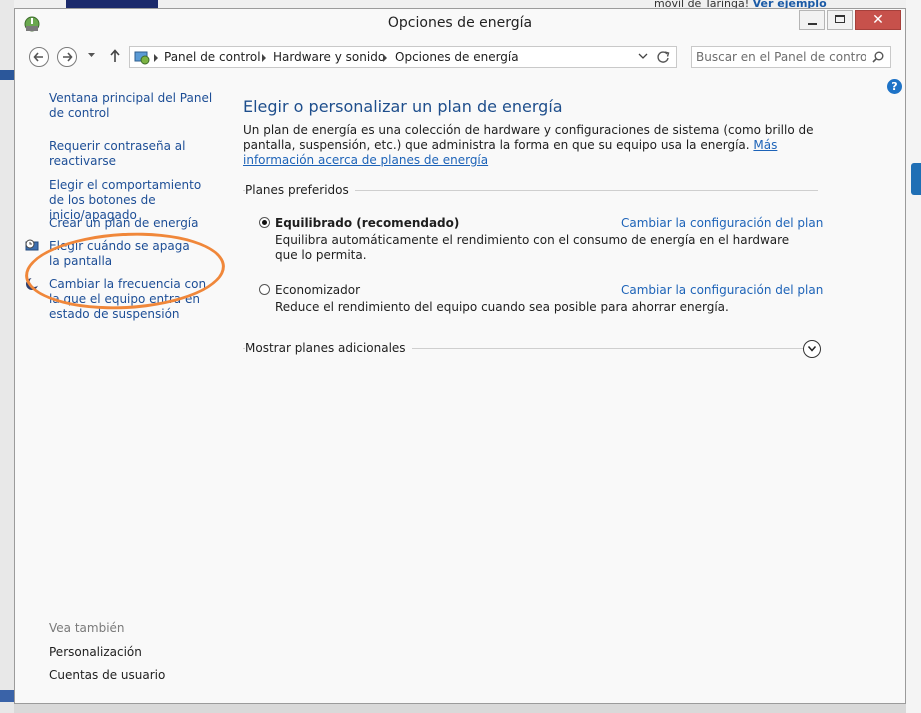  Describe the element at coordinates (403, 106) in the screenshot. I see `page-title: Elegir o personalizar un plan de energía` at that location.